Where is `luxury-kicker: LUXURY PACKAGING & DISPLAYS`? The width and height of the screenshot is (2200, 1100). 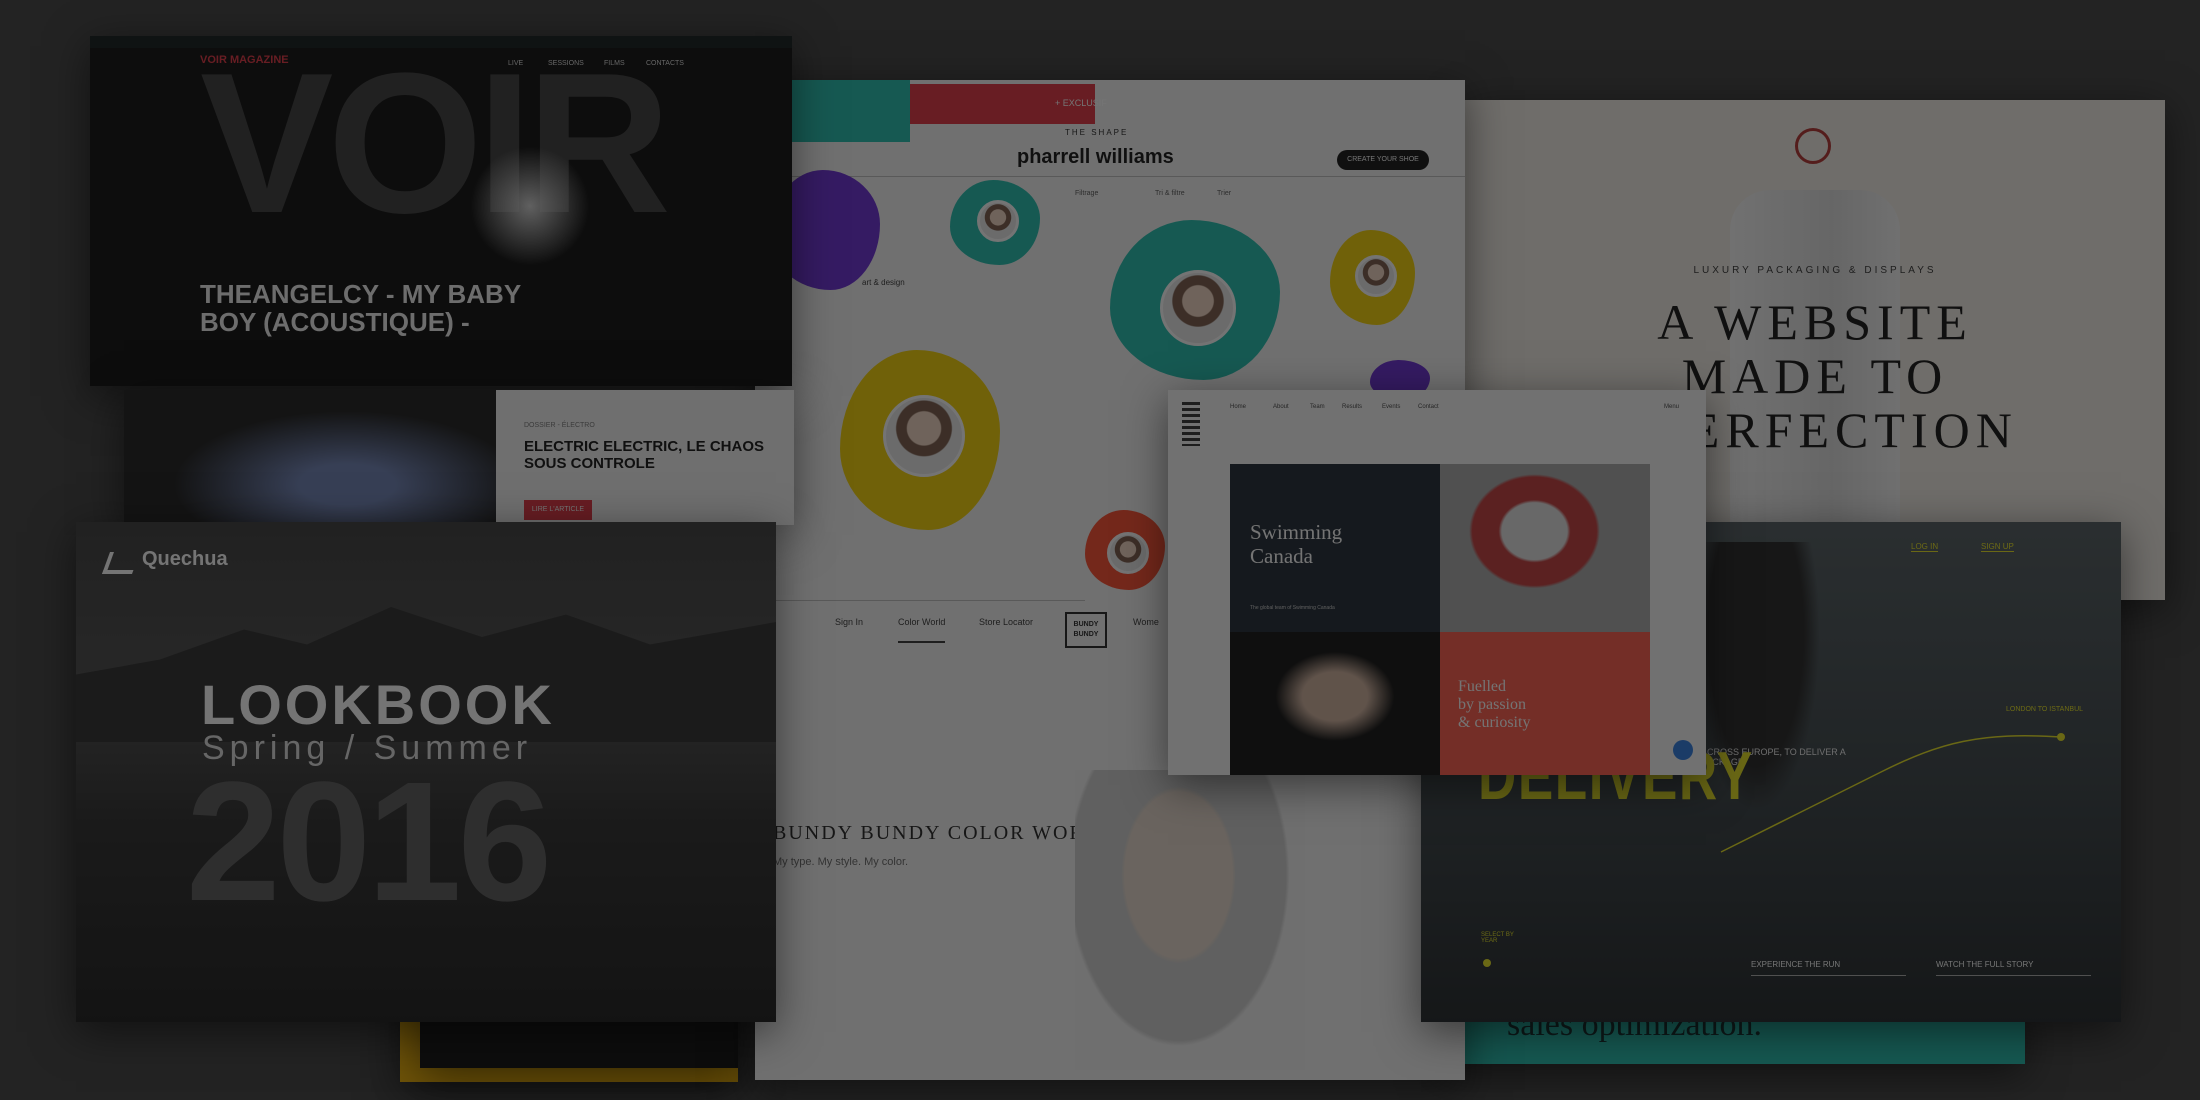 luxury-kicker: LUXURY PACKAGING & DISPLAYS is located at coordinates (1815, 270).